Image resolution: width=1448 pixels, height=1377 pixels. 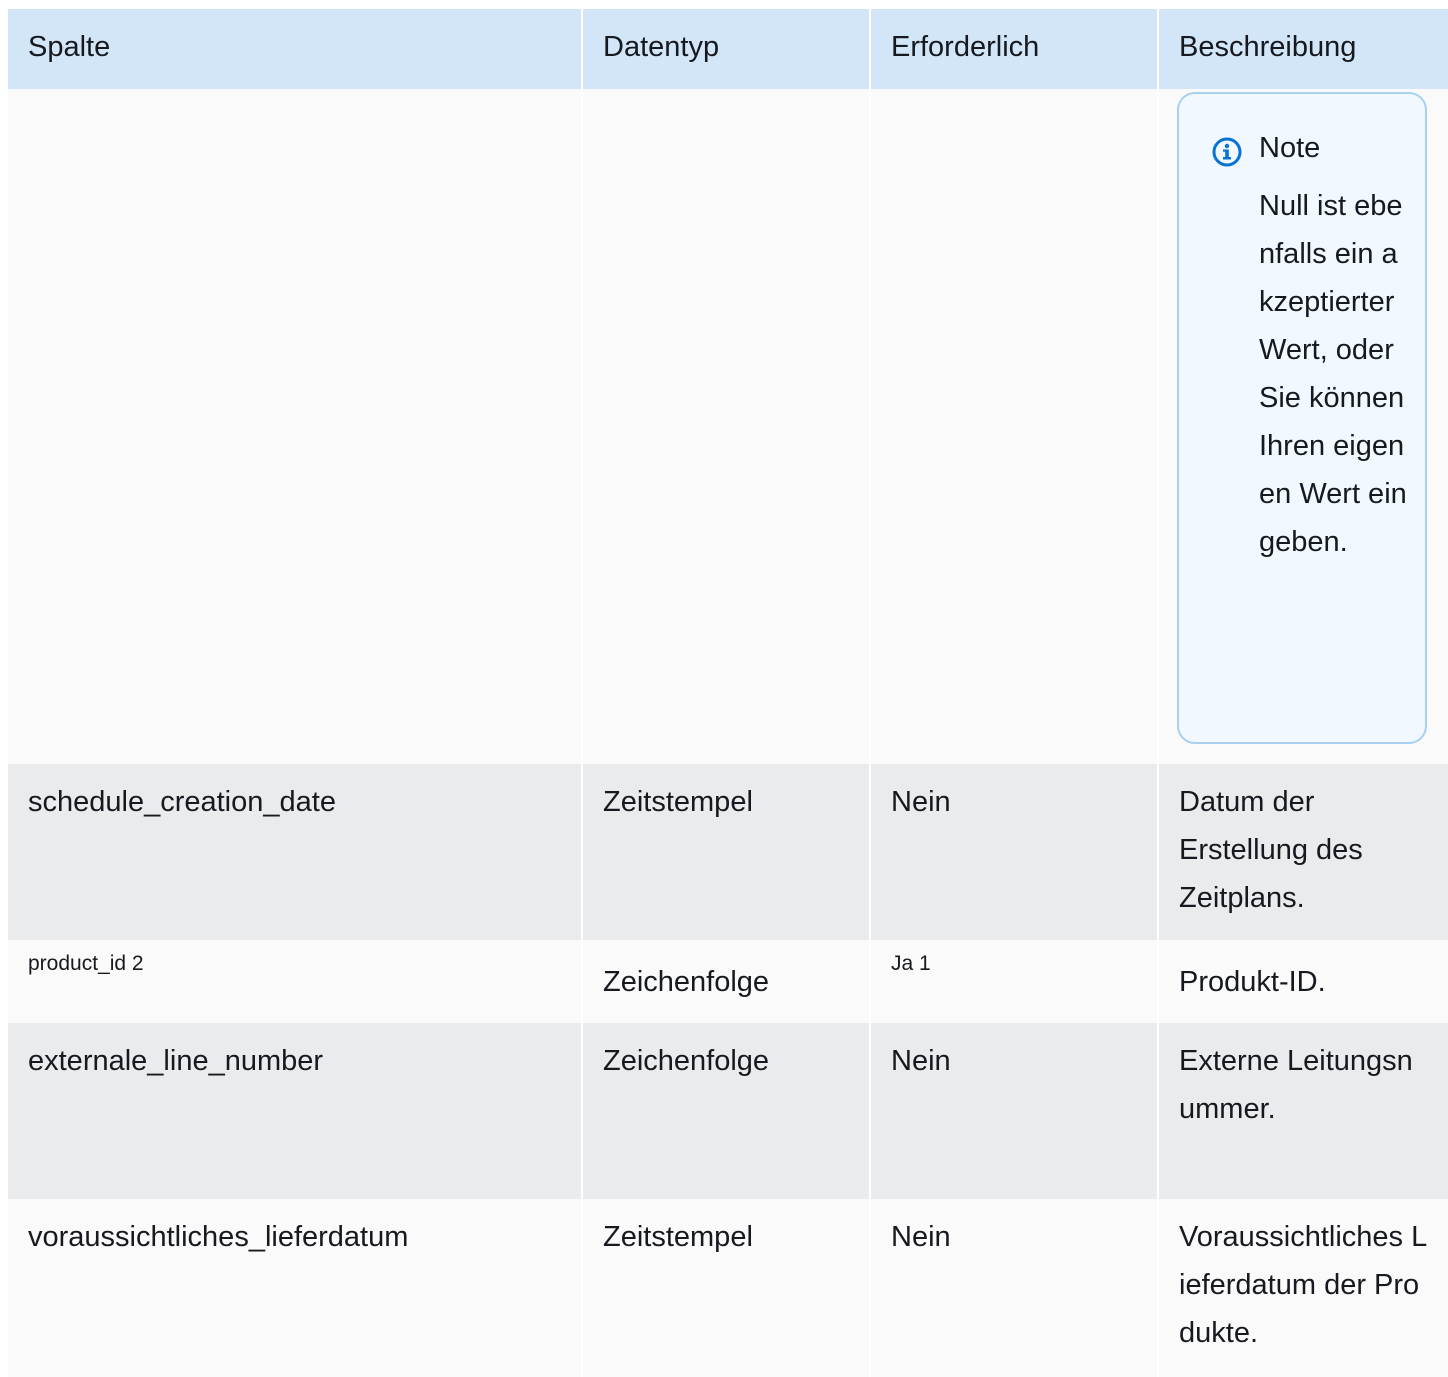 What do you see at coordinates (1015, 981) in the screenshot?
I see `cell-erforderlich: Ja 1` at bounding box center [1015, 981].